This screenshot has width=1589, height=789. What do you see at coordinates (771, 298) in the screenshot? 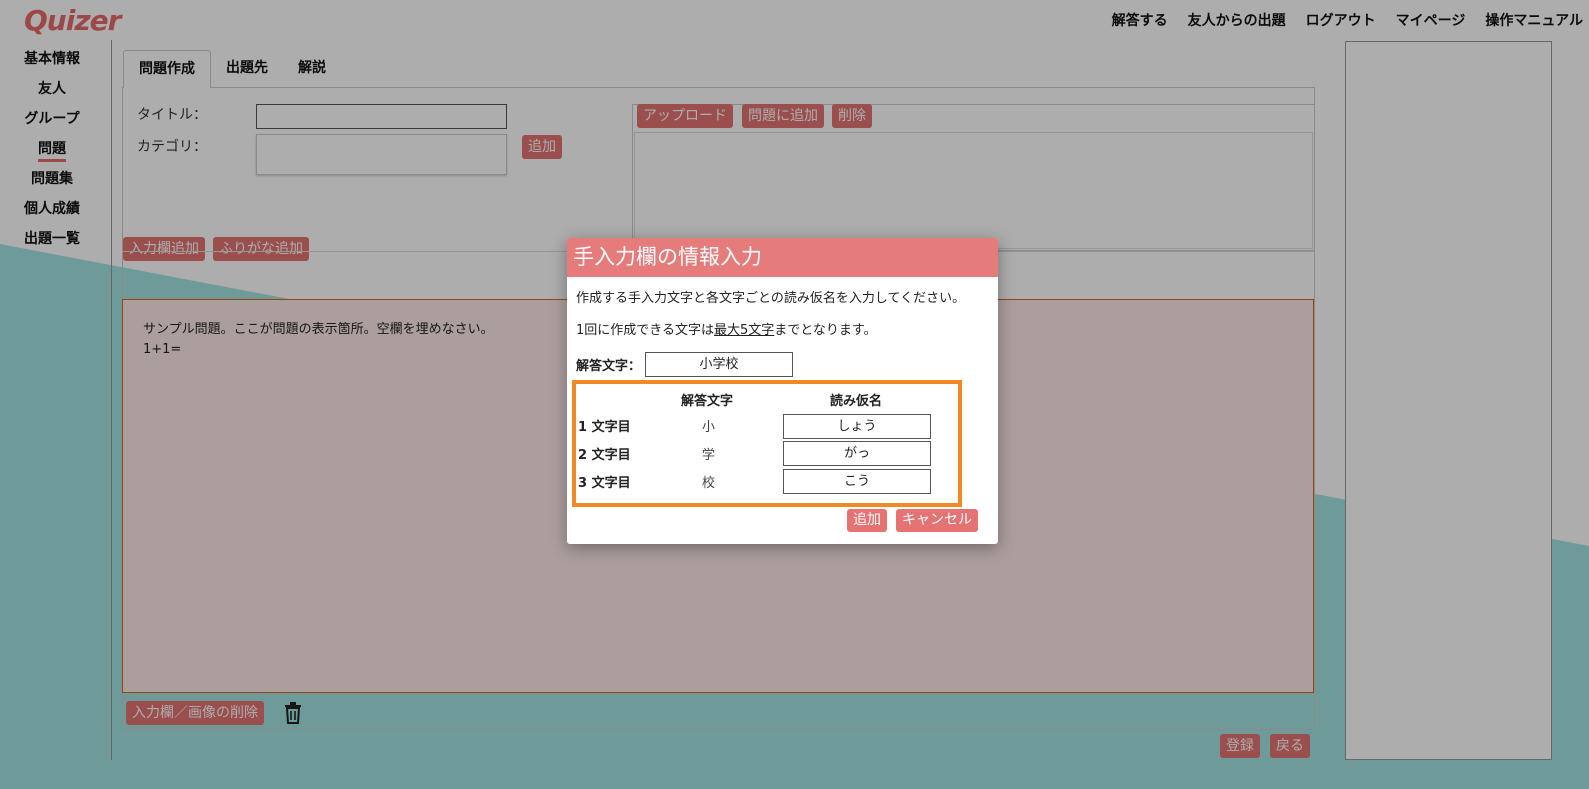
I see `dialog-description: 作成する手入力文字と各文字ごとの読み仮名を入力してください。` at bounding box center [771, 298].